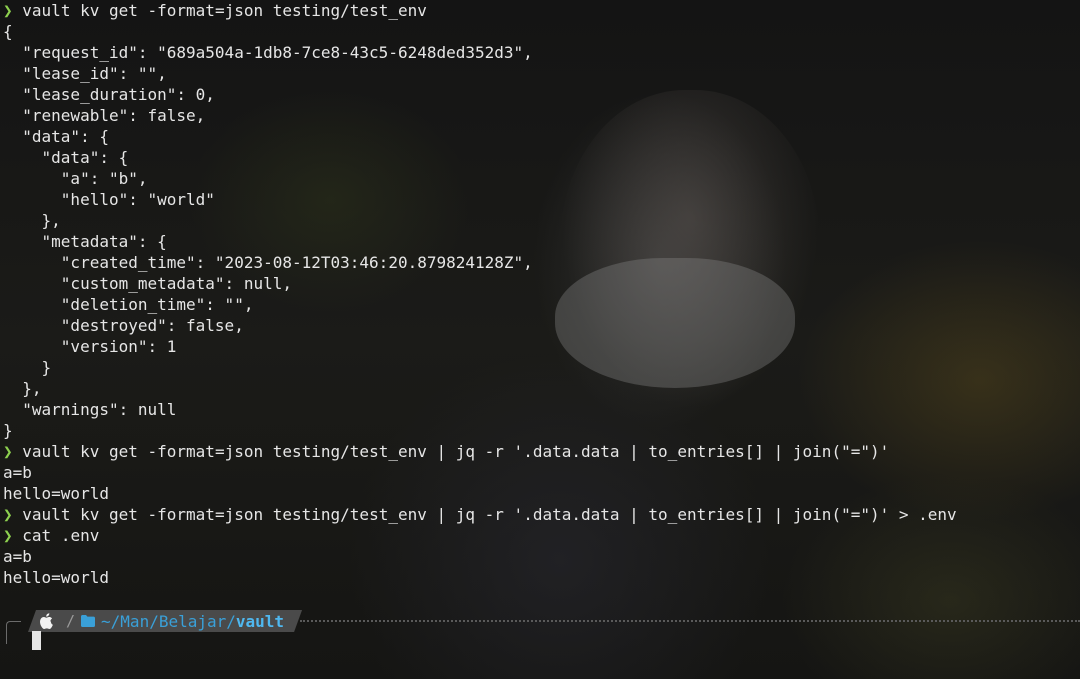 The width and height of the screenshot is (1080, 679). What do you see at coordinates (90, 346) in the screenshot?
I see `output-text: "version": 1` at bounding box center [90, 346].